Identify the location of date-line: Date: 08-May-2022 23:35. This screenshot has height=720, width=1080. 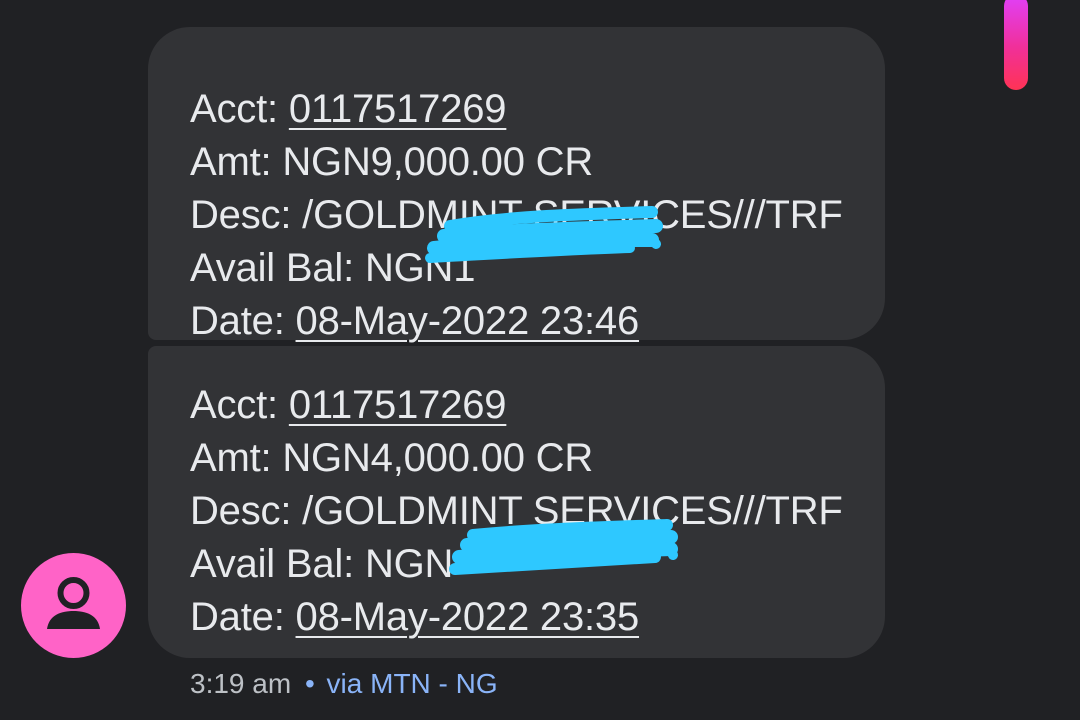
(537, 617).